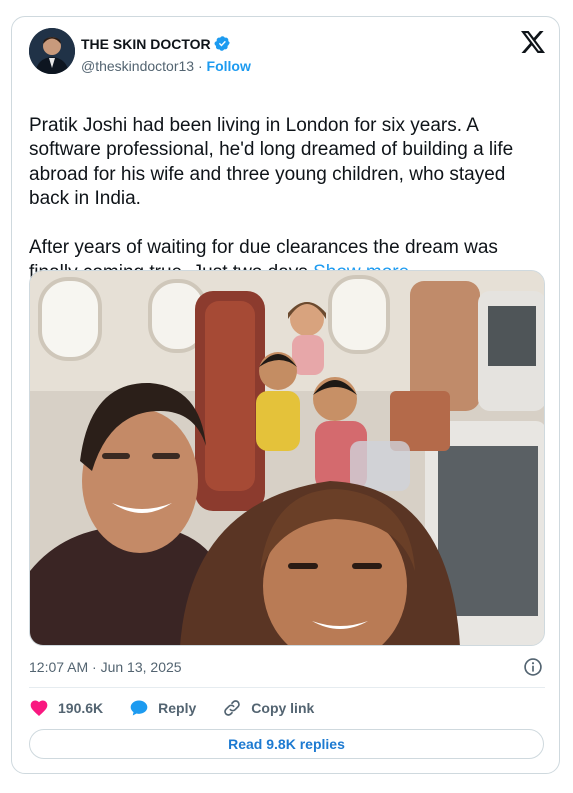  I want to click on handle-row: @theskindoctor13 · Follow, so click(166, 66).